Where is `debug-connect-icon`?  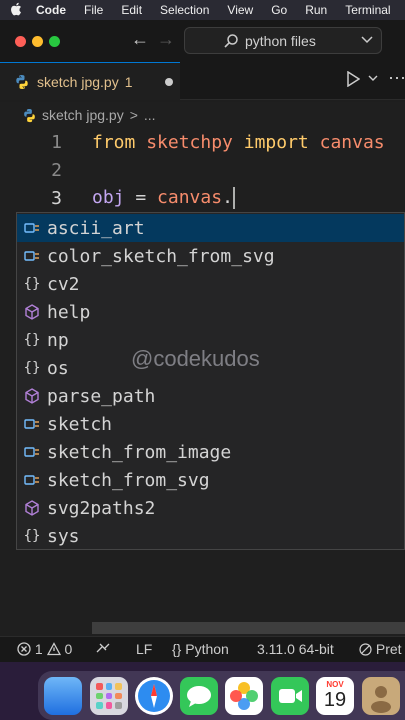
debug-connect-icon is located at coordinates (103, 649).